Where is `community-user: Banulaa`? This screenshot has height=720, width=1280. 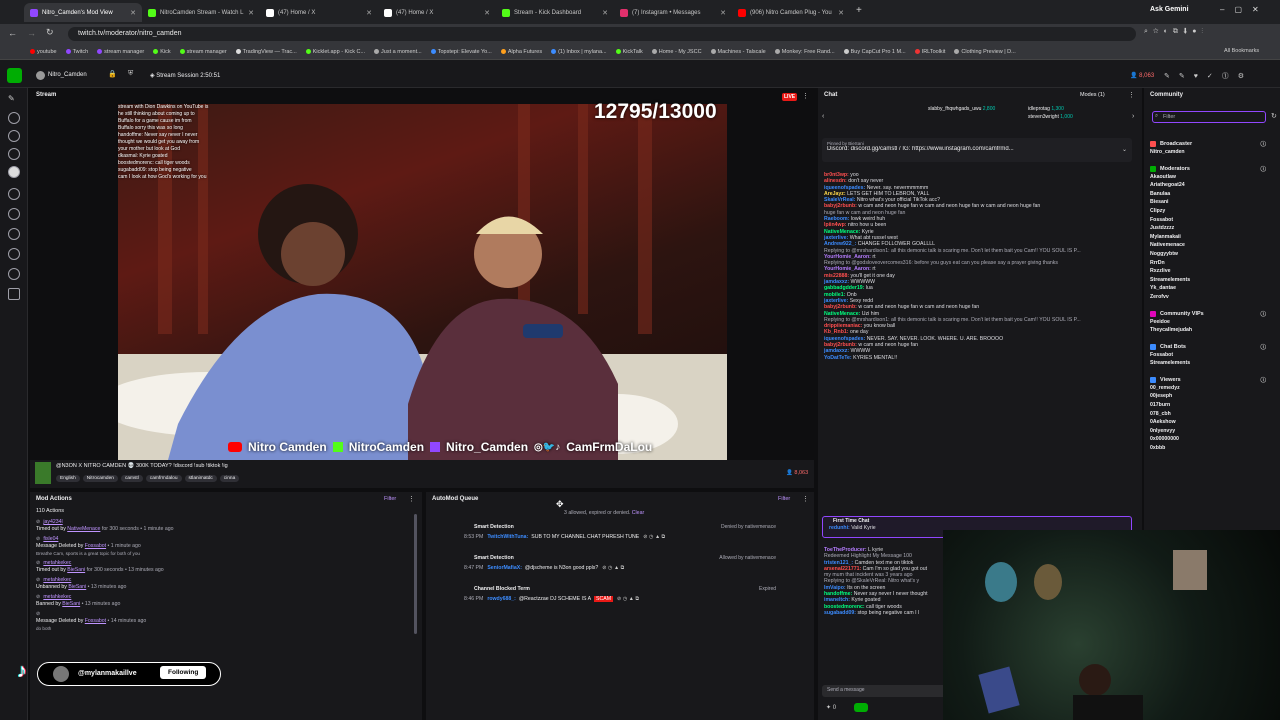 community-user: Banulaa is located at coordinates (1212, 194).